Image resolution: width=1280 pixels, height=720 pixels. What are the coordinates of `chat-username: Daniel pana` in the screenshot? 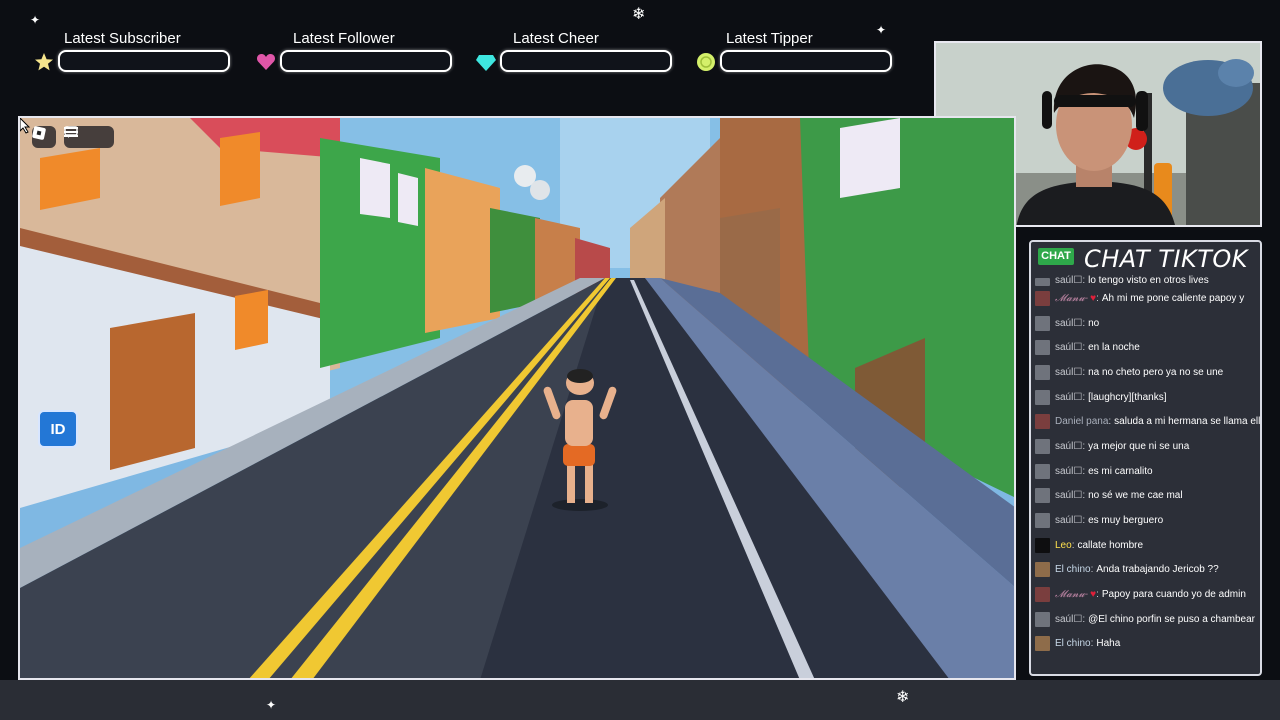 It's located at (1082, 422).